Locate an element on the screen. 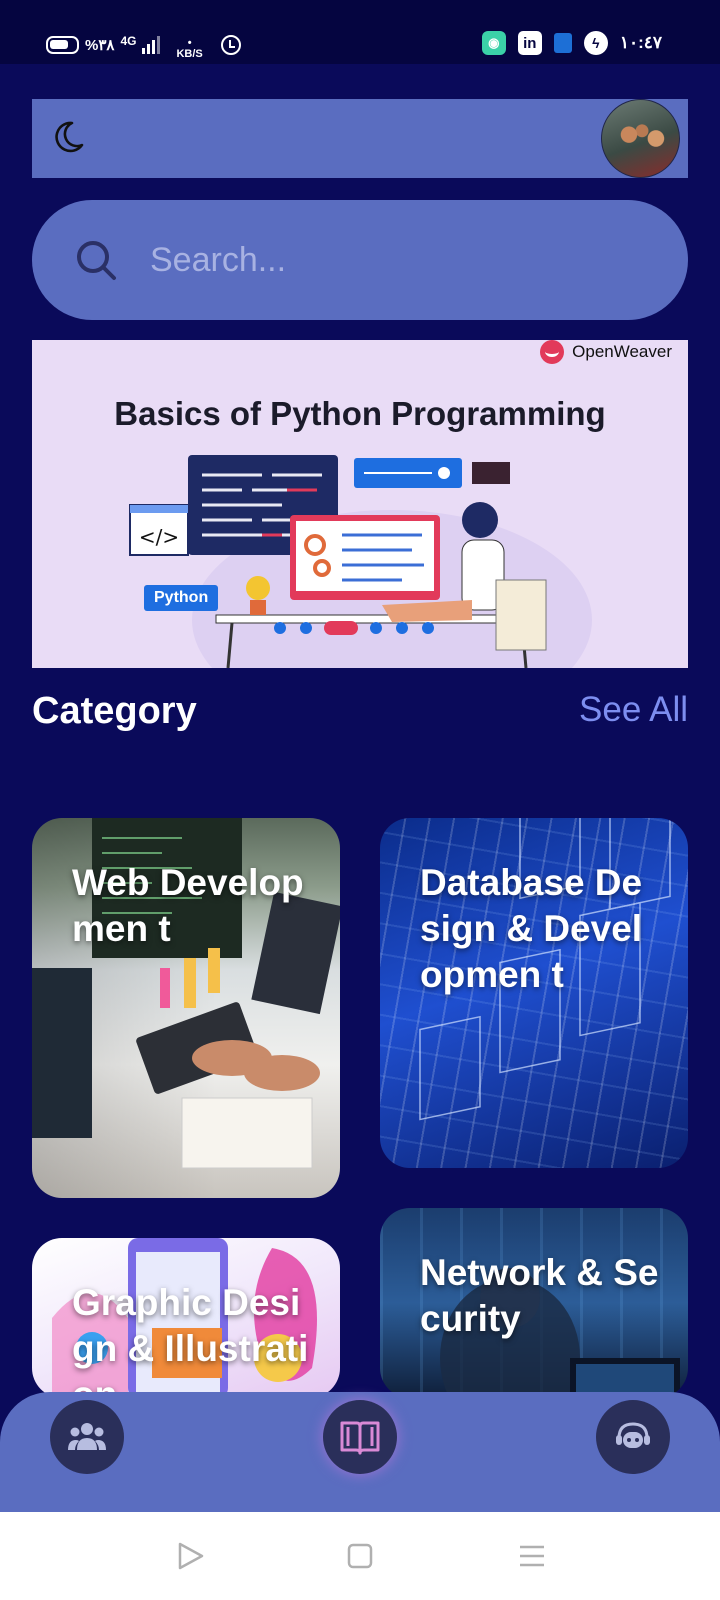 The width and height of the screenshot is (720, 1600). chat-app-icon: ◉ is located at coordinates (493, 43).